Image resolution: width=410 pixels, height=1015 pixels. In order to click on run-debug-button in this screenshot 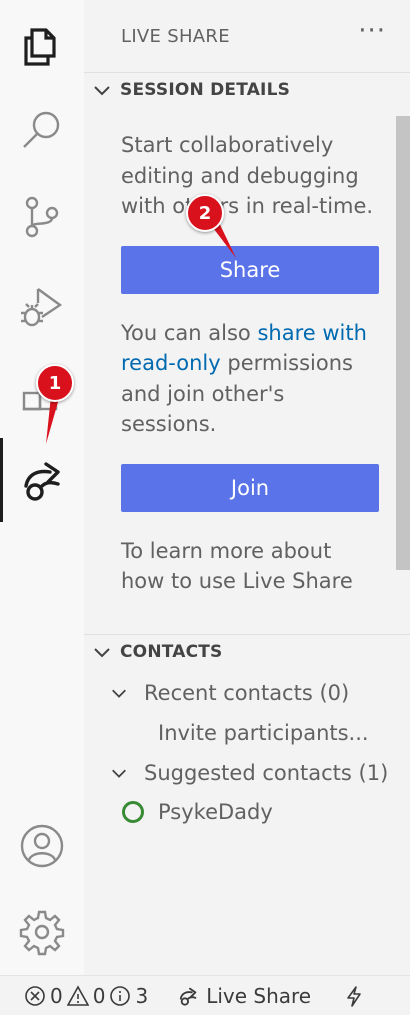, I will do `click(42, 307)`.